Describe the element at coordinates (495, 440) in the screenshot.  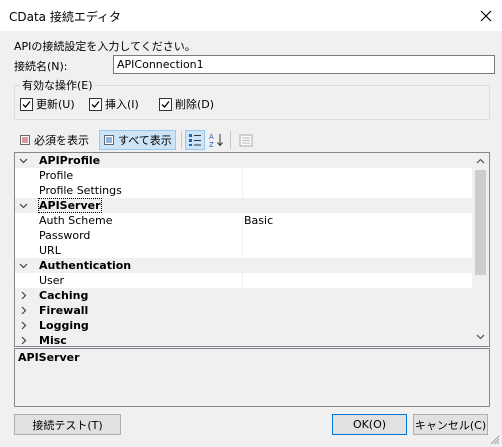
I see `resize-grip-icon` at that location.